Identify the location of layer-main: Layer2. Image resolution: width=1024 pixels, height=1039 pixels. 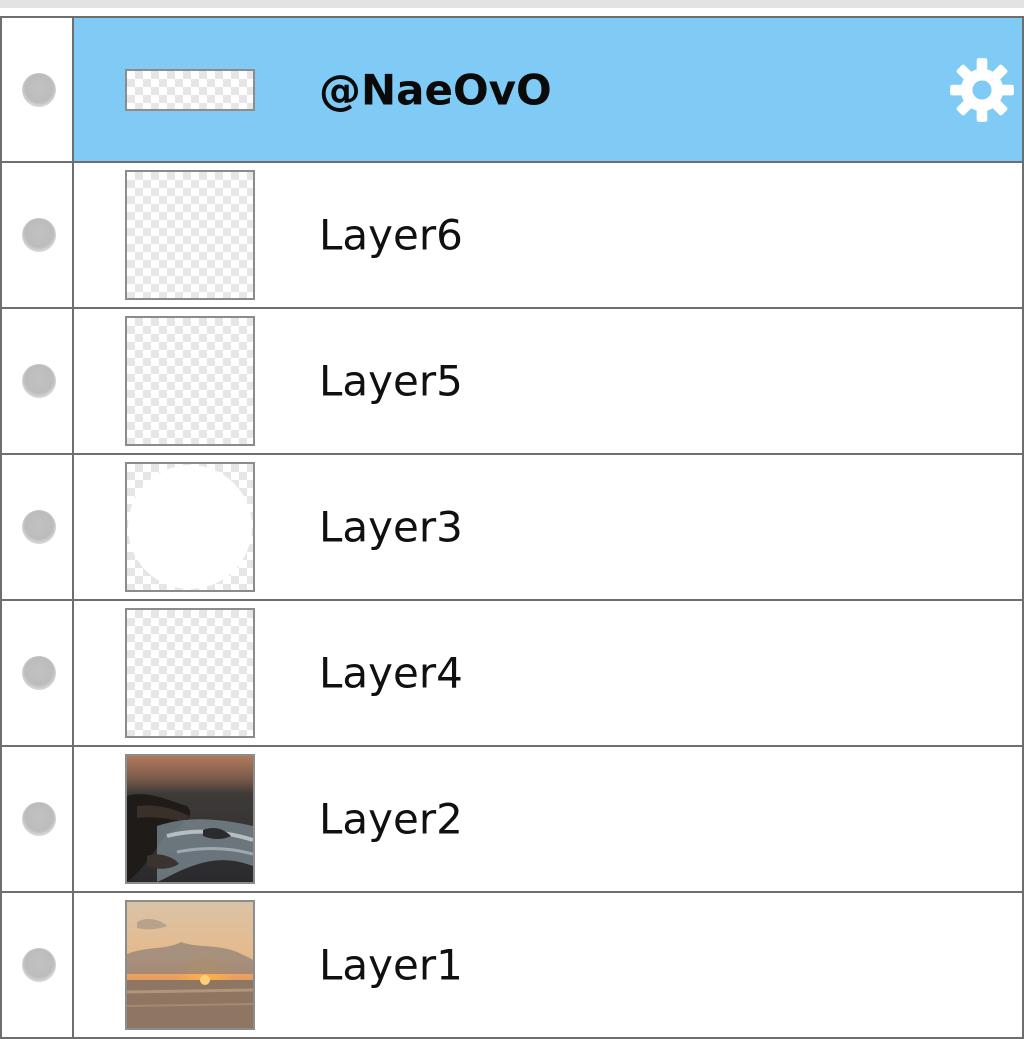
(548, 819).